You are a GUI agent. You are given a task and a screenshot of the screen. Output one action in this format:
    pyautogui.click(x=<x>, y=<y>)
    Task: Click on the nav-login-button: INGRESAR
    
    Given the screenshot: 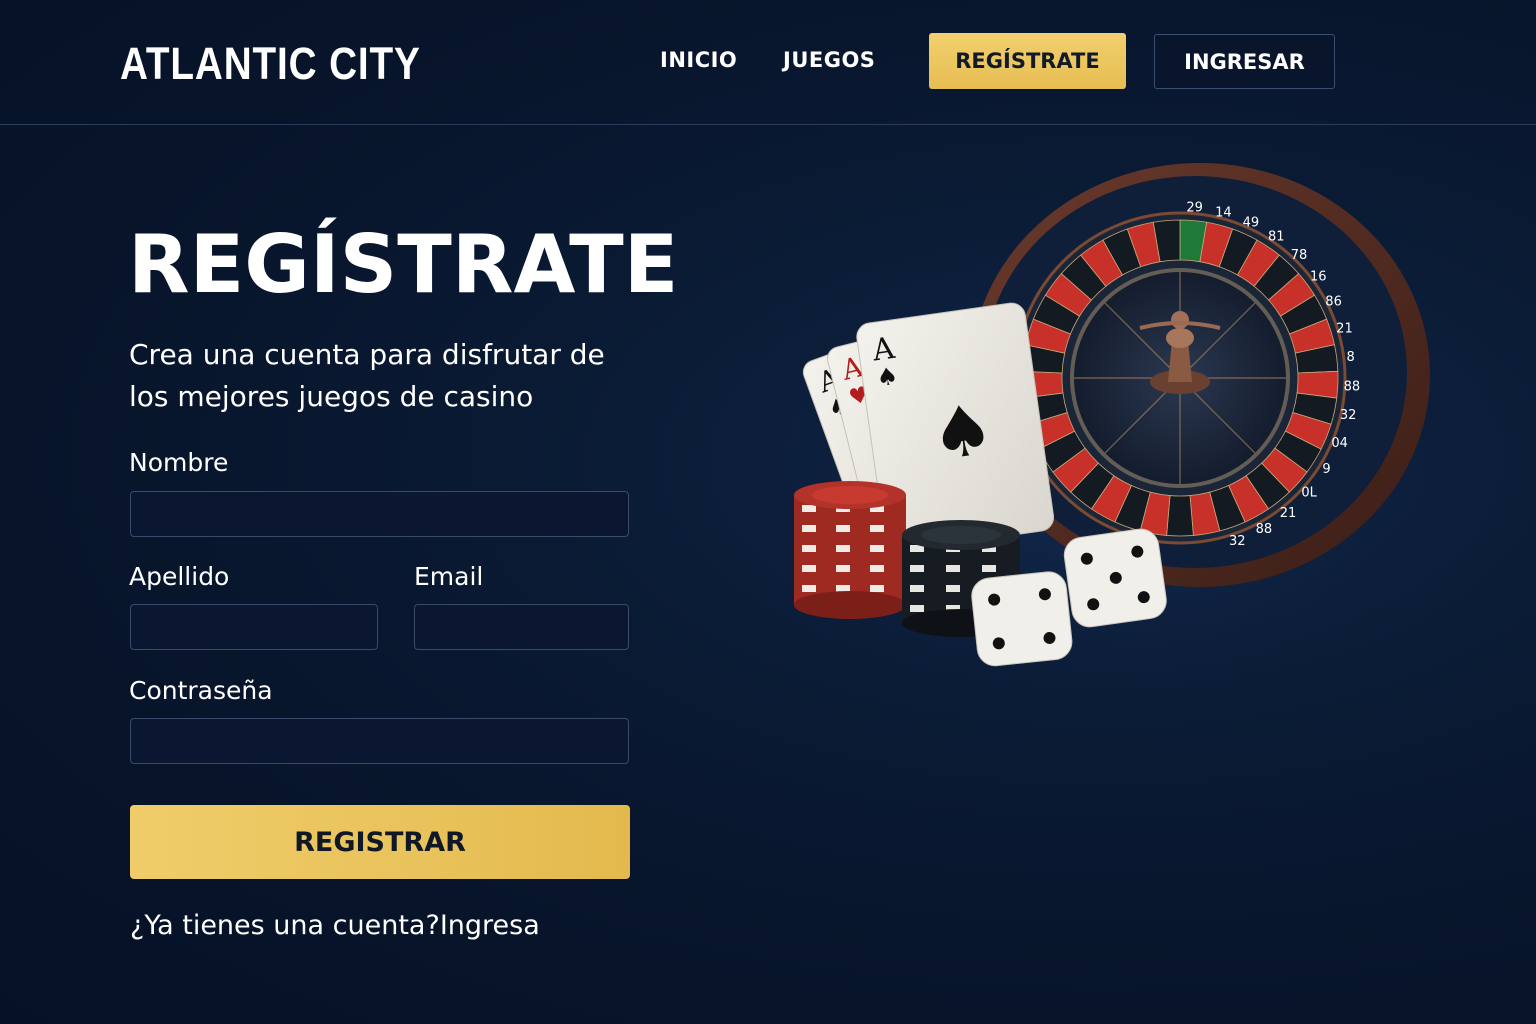 What is the action you would take?
    pyautogui.click(x=1244, y=61)
    